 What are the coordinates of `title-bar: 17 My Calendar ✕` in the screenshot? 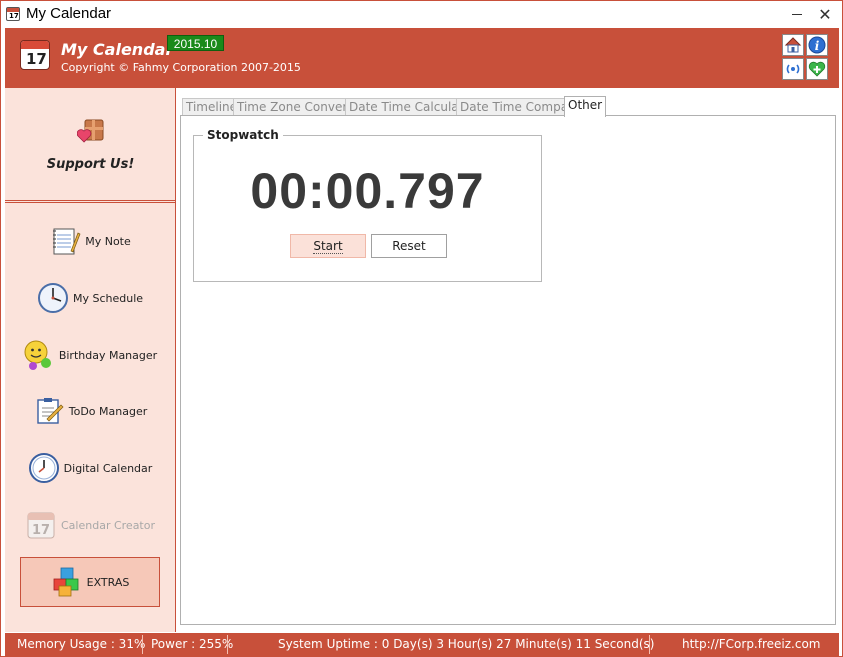 It's located at (421, 14).